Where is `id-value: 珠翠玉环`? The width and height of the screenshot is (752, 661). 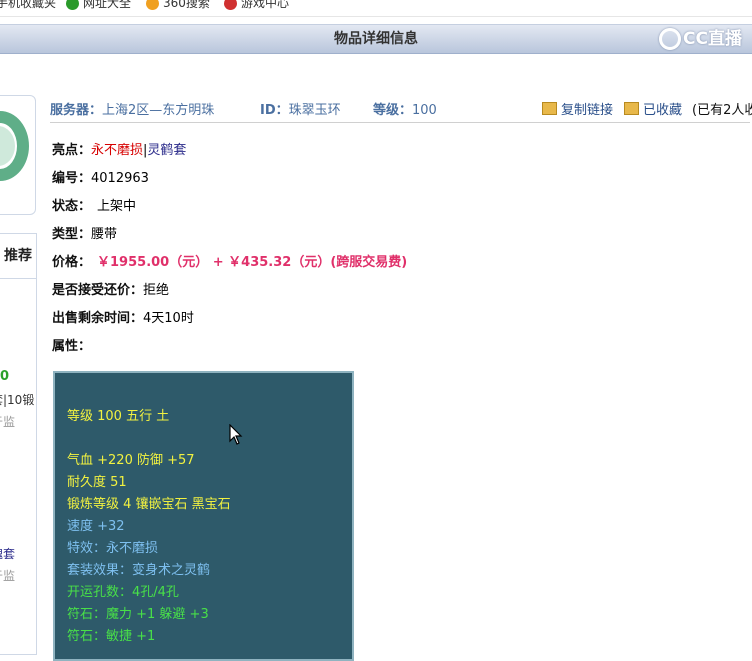
id-value: 珠翠玉环 is located at coordinates (315, 110).